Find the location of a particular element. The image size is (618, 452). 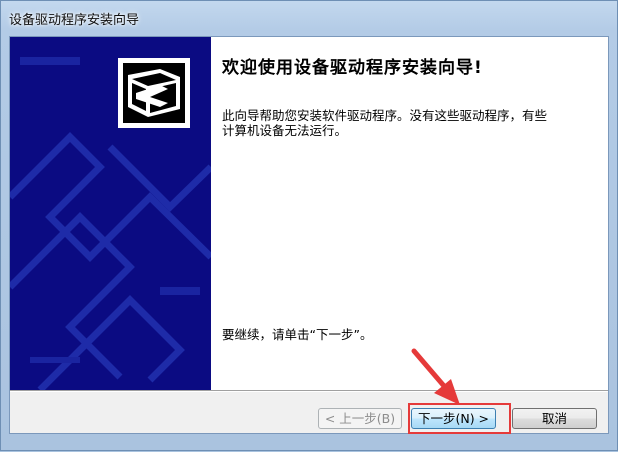

button-separator is located at coordinates (309, 391).